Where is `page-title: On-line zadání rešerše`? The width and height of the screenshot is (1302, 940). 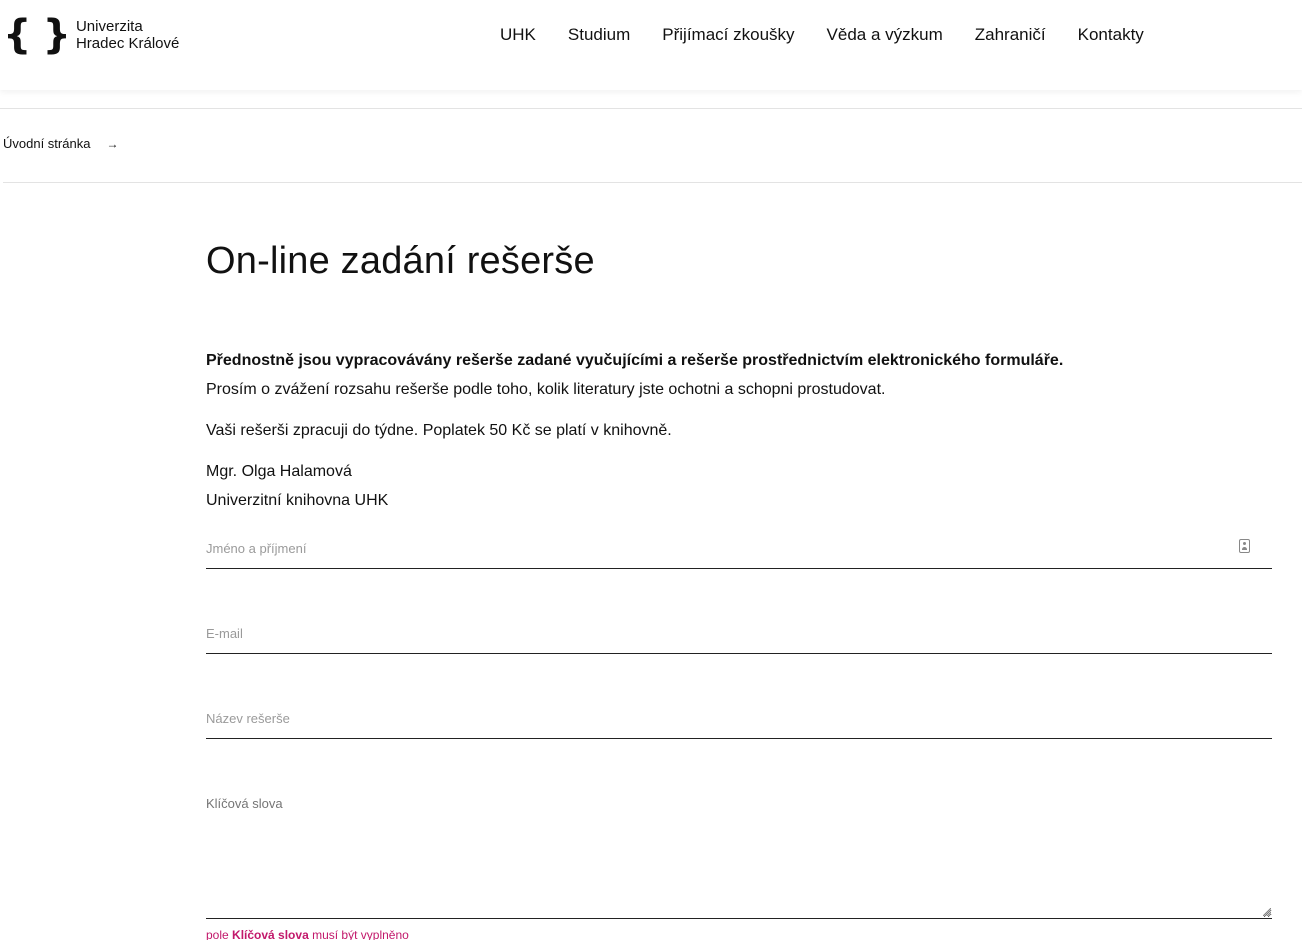
page-title: On-line zadání rešerše is located at coordinates (400, 261).